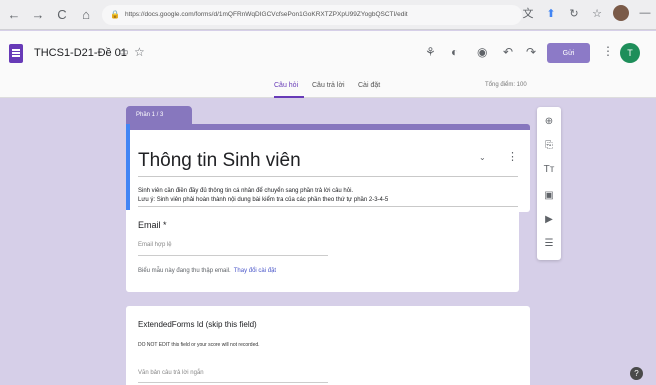 The height and width of the screenshot is (385, 656). I want to click on total-score: Tổng điểm: 100, so click(506, 85).